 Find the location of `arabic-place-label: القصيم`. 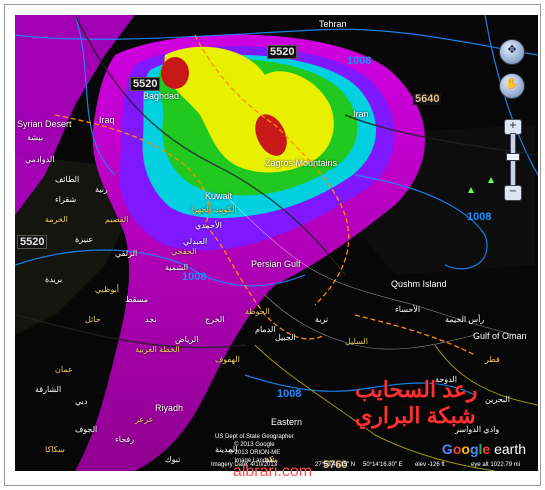

arabic-place-label: القصيم is located at coordinates (117, 219).